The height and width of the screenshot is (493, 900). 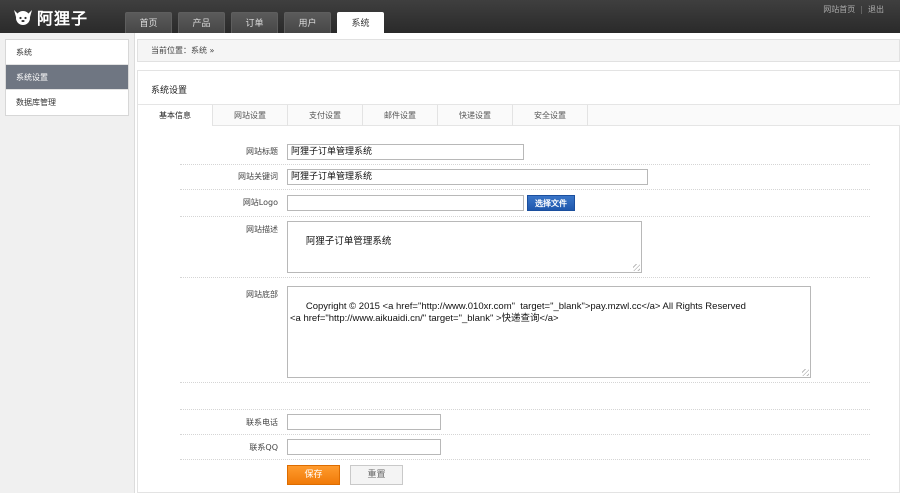 I want to click on site-description-value: 阿狸子订单管理系统, so click(x=348, y=241).